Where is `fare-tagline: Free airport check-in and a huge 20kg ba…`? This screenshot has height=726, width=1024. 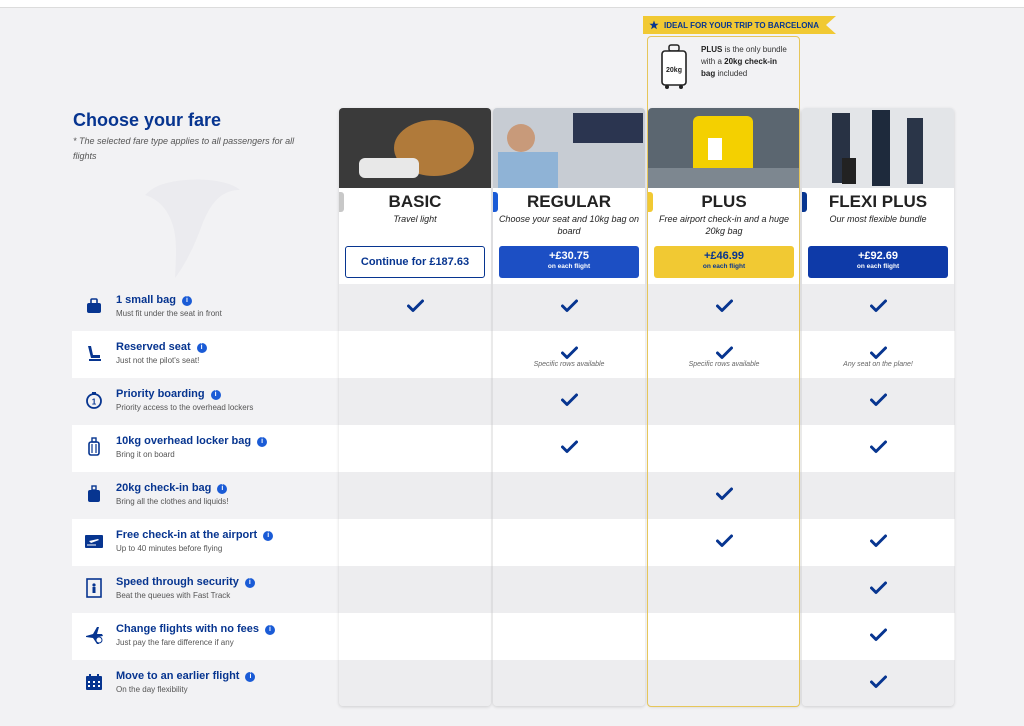 fare-tagline: Free airport check-in and a huge 20kg ba… is located at coordinates (724, 225).